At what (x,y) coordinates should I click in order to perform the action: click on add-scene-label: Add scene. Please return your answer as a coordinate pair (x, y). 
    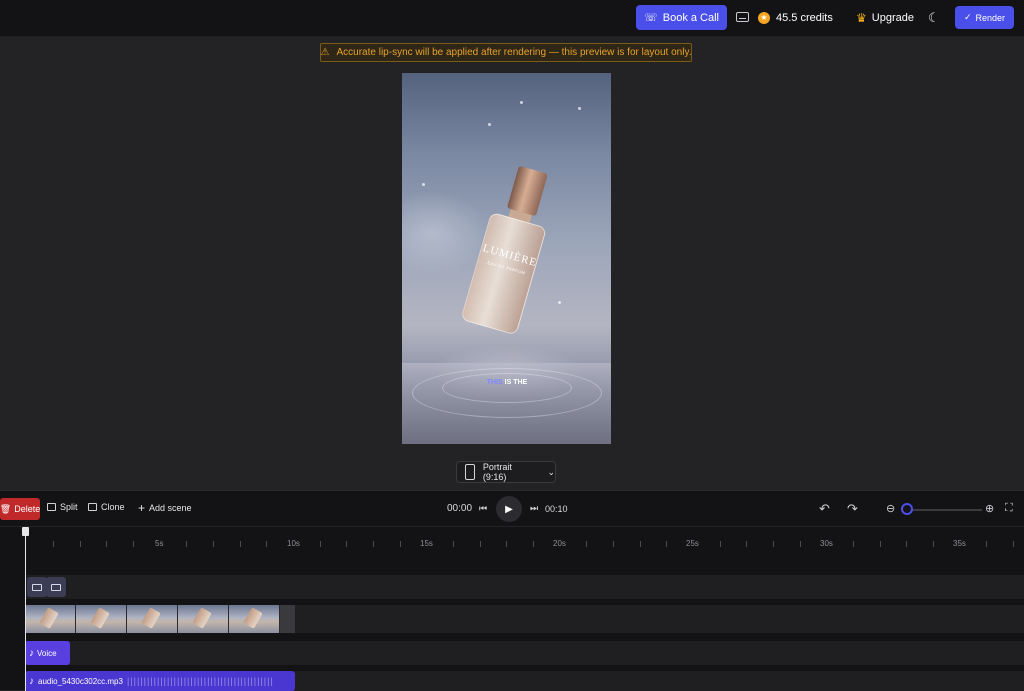
    Looking at the image, I should click on (170, 508).